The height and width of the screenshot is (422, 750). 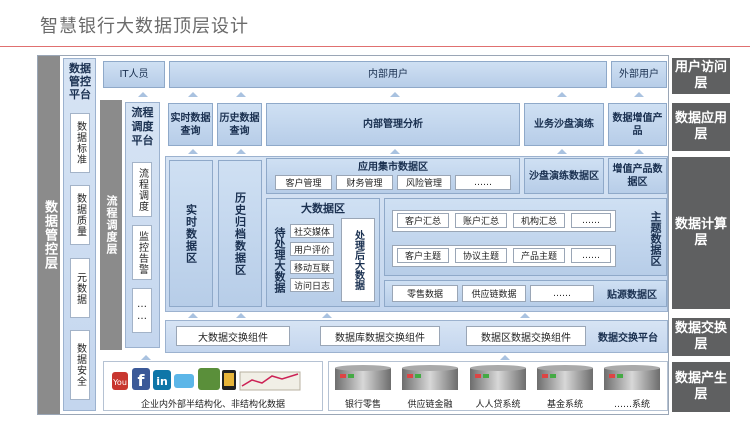 What do you see at coordinates (539, 255) in the screenshot?
I see `theme-item-product-topic: 产品主题` at bounding box center [539, 255].